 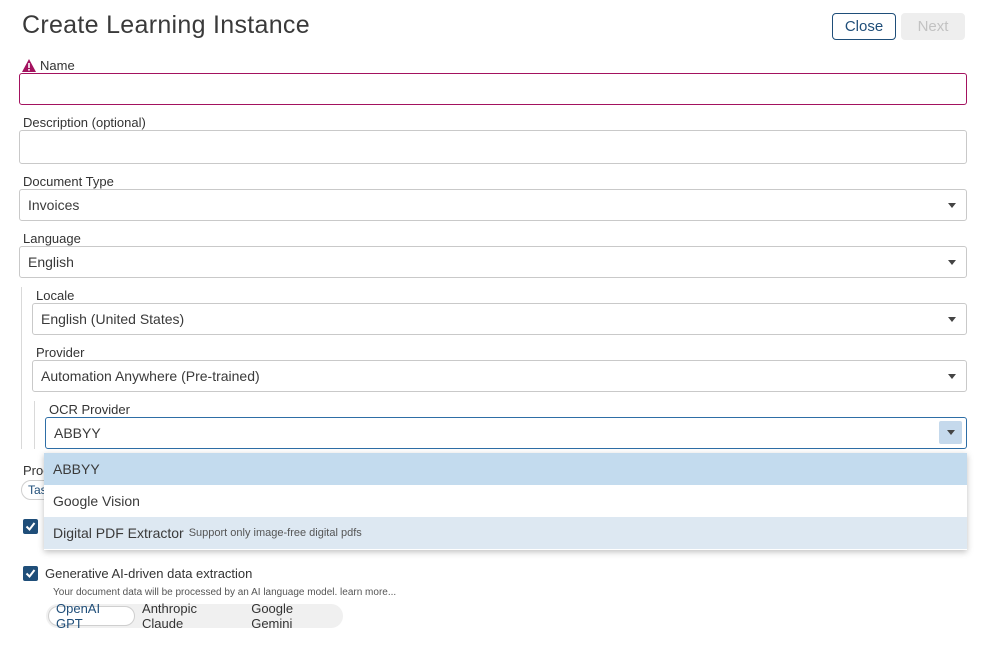 I want to click on model-anthropic-claude: Anthropic Claude, so click(x=189, y=616).